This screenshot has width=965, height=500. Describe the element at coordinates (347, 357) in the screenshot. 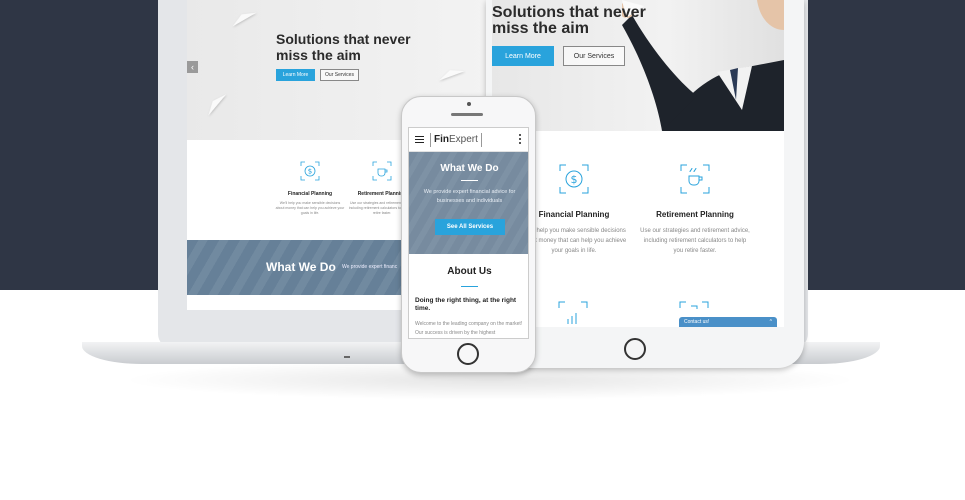

I see `laptop-indicator` at that location.